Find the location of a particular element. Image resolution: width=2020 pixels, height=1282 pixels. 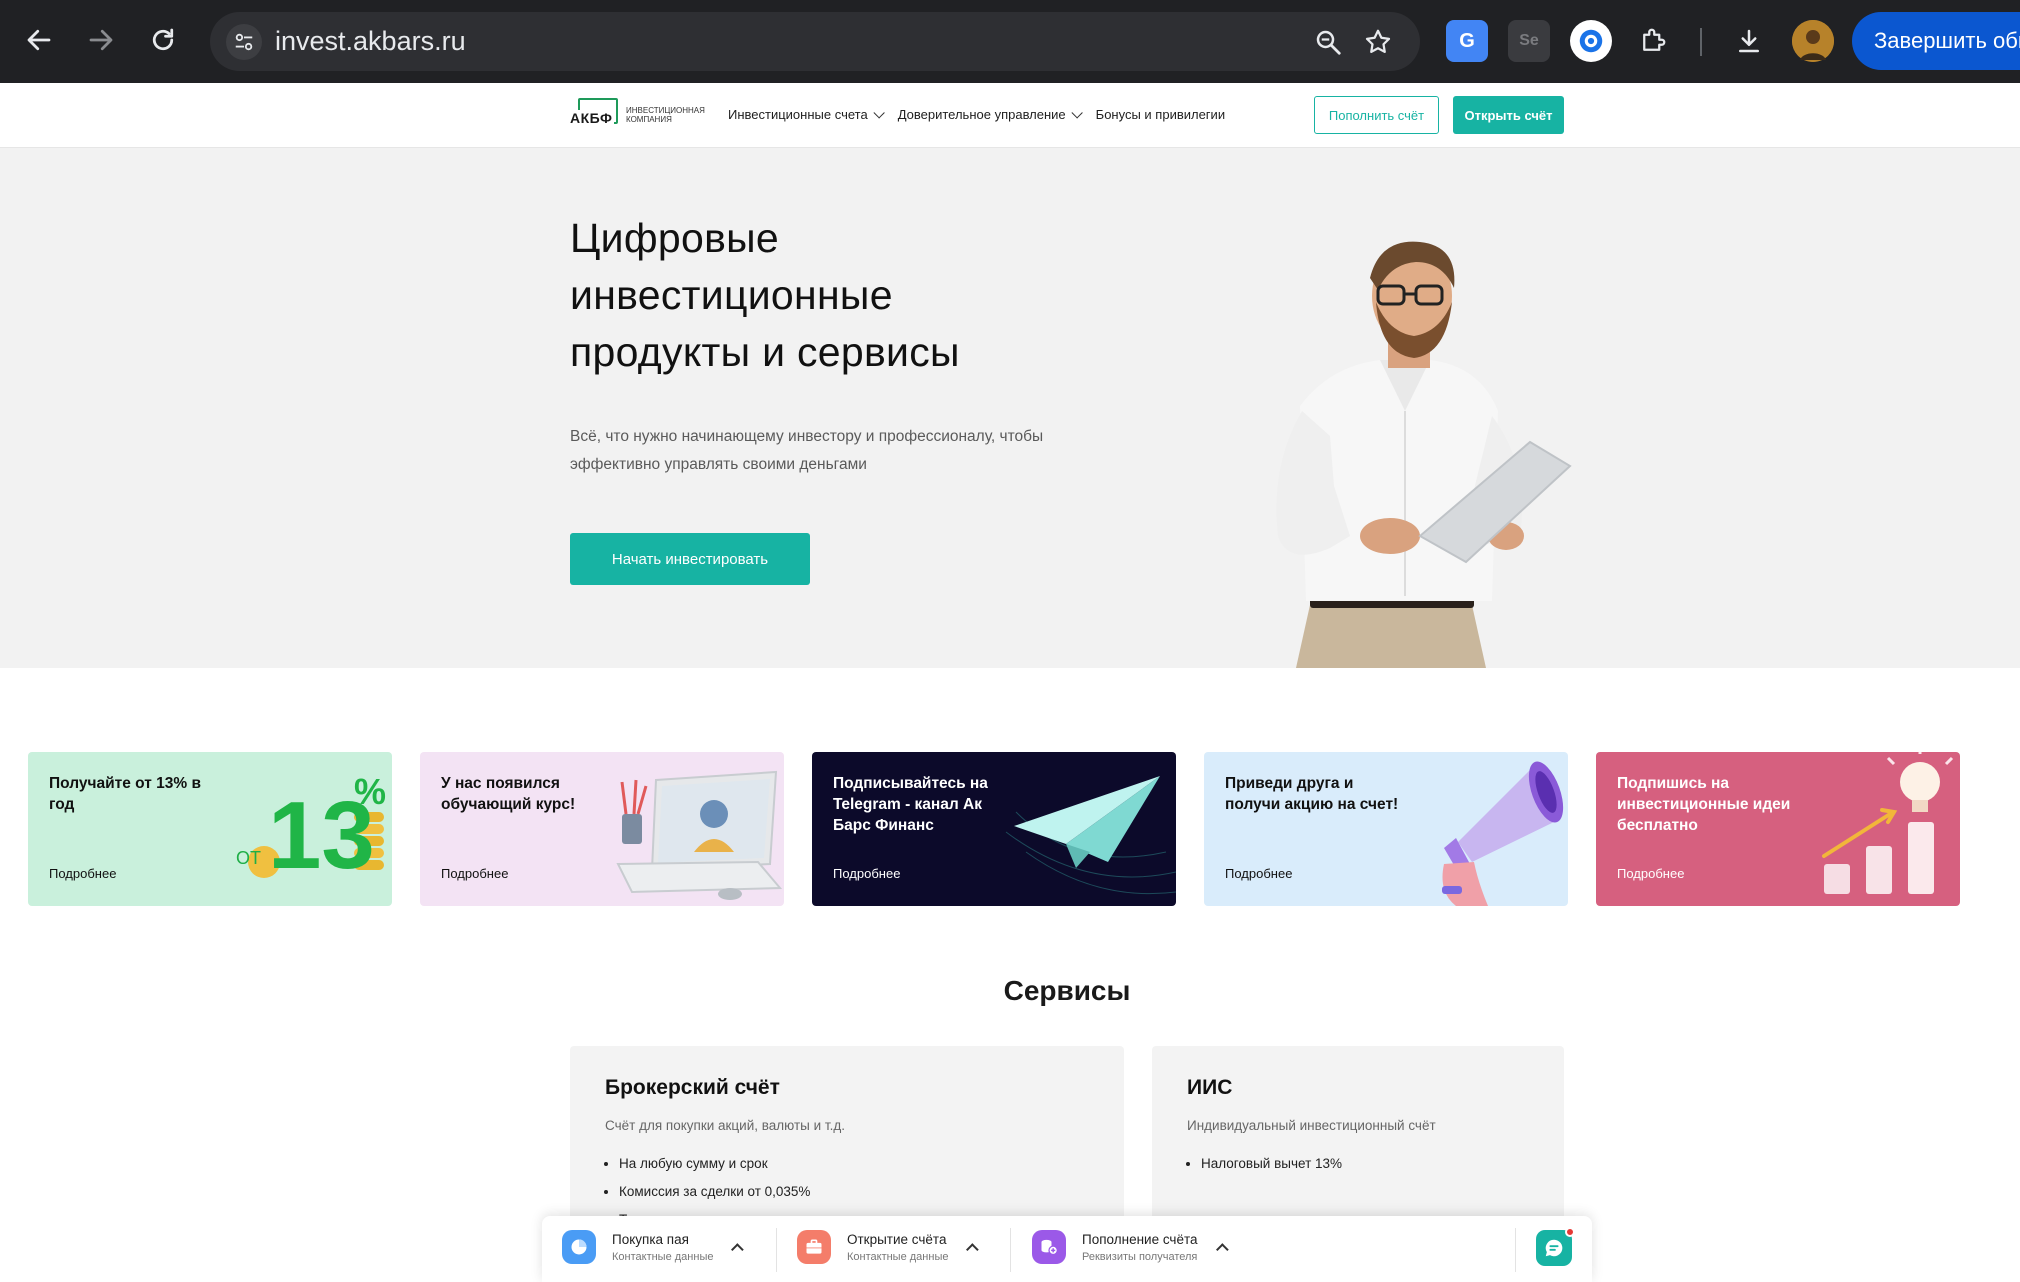

nav-label: Бонусы и привилегии is located at coordinates (1160, 114).